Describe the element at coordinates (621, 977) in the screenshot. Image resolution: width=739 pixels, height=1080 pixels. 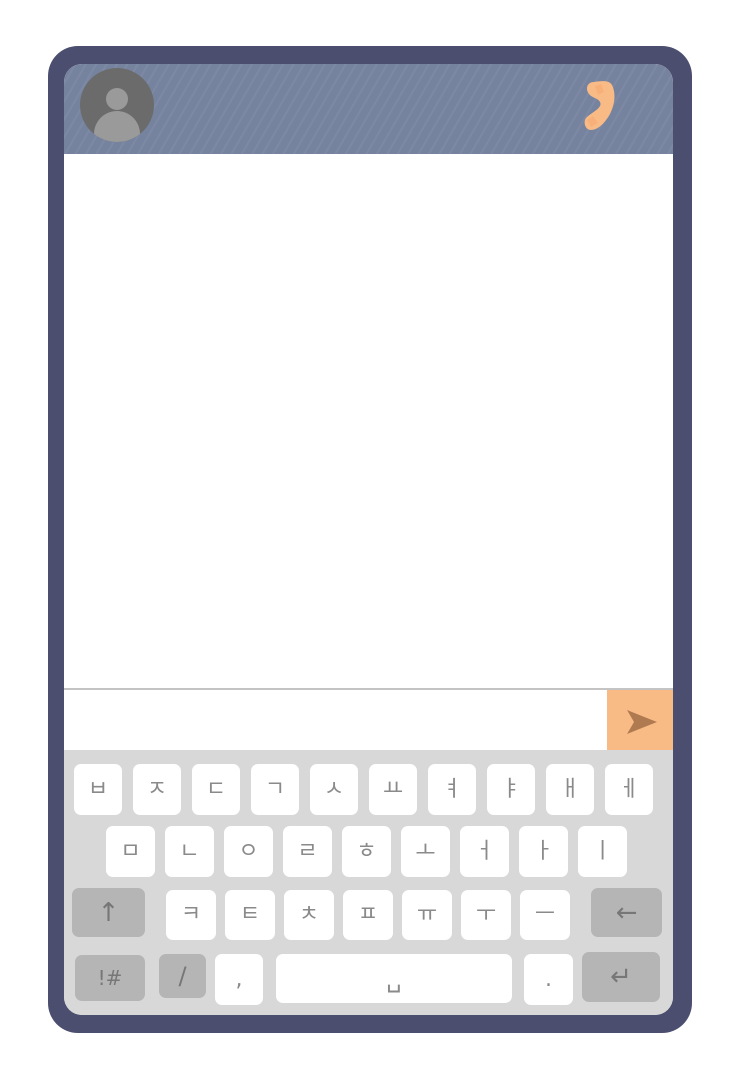
I see `enter-key: ↵` at that location.